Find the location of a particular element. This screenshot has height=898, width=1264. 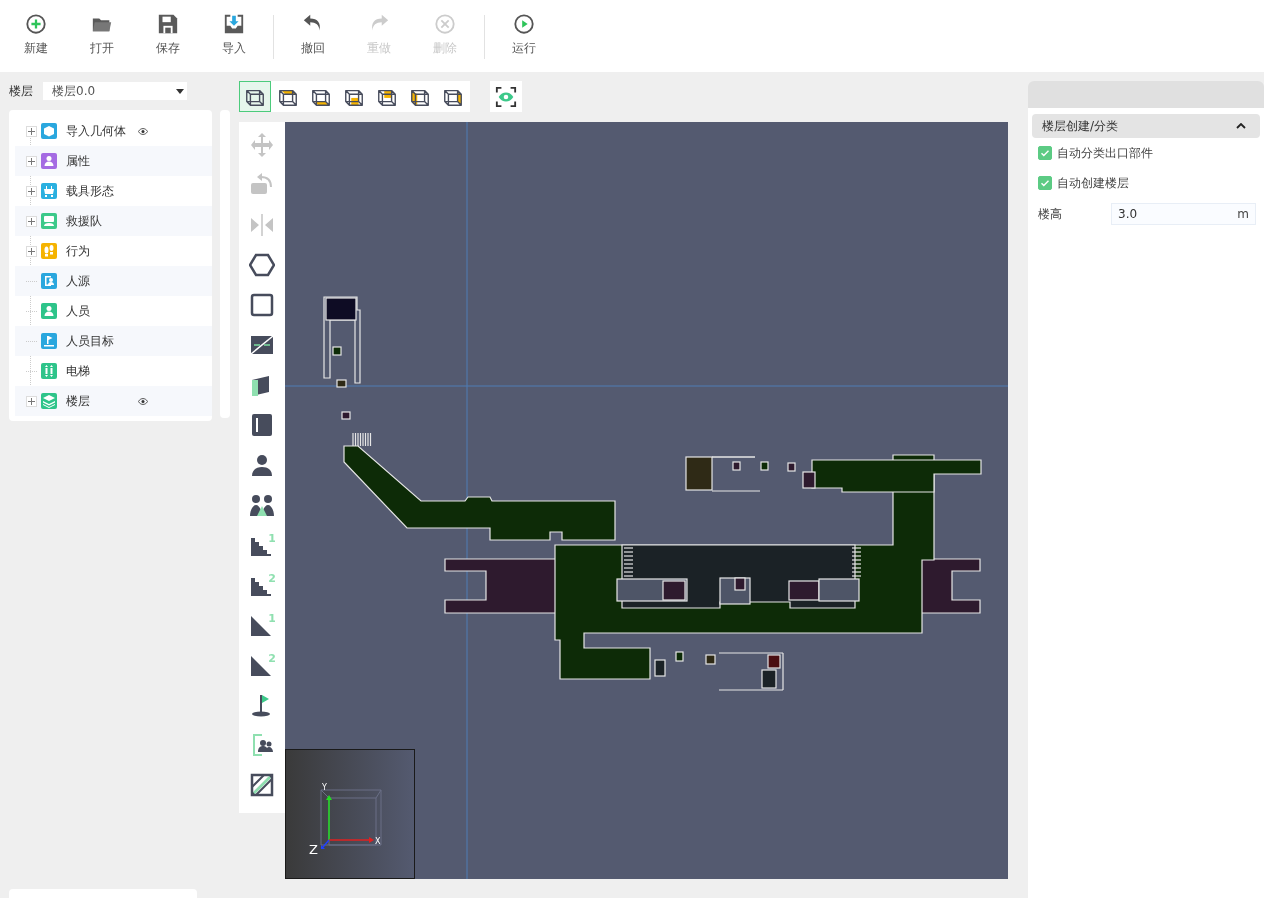

section-header: 楼层创建/分类 is located at coordinates (1146, 126).